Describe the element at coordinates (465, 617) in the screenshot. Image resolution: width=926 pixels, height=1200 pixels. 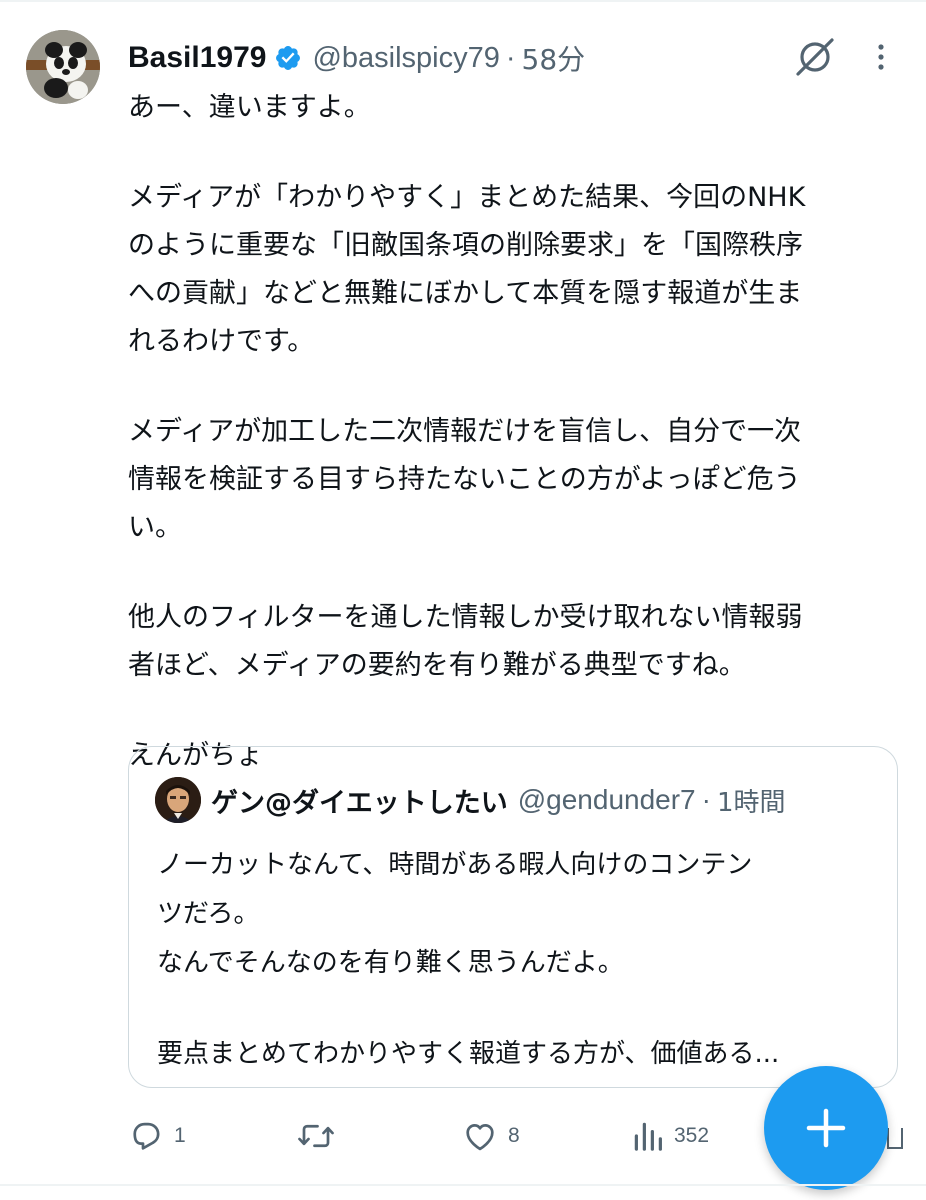
I see `tweet-line: 他人のフィルターを通した情報しか受け取れない情報弱` at that location.